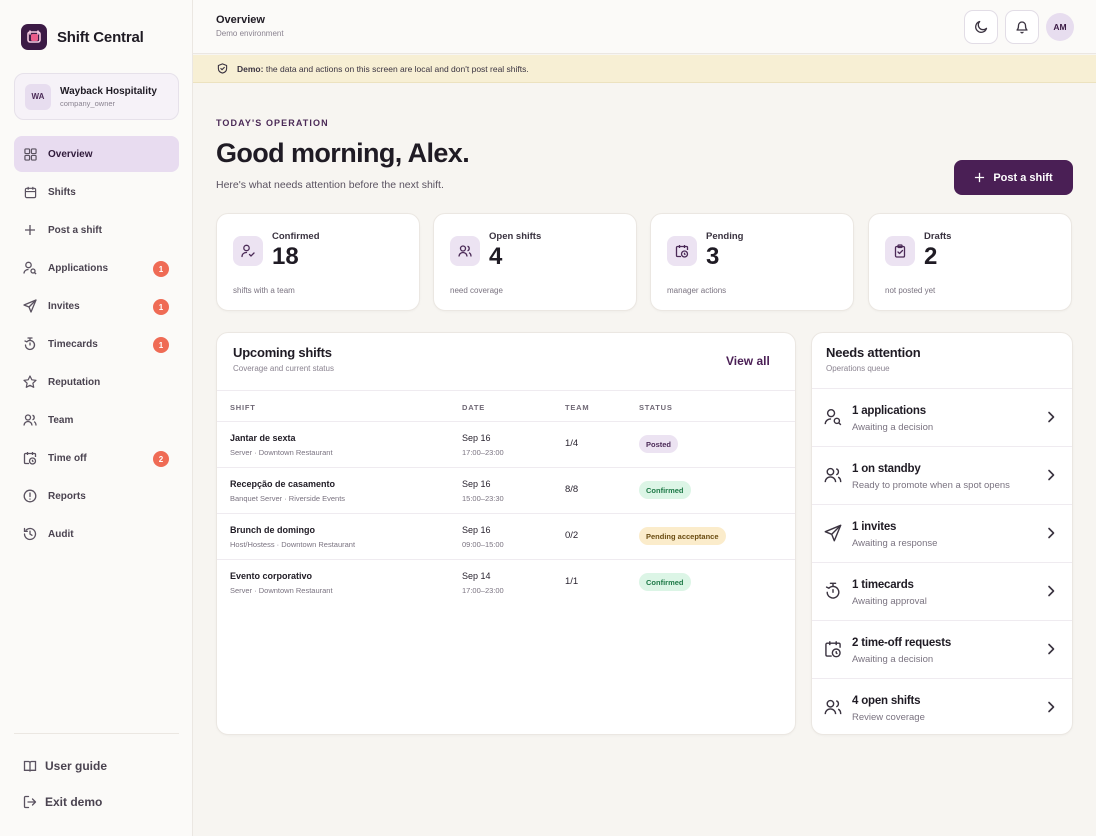 The width and height of the screenshot is (1096, 836). I want to click on exit-demo-label: Exit demo, so click(74, 802).